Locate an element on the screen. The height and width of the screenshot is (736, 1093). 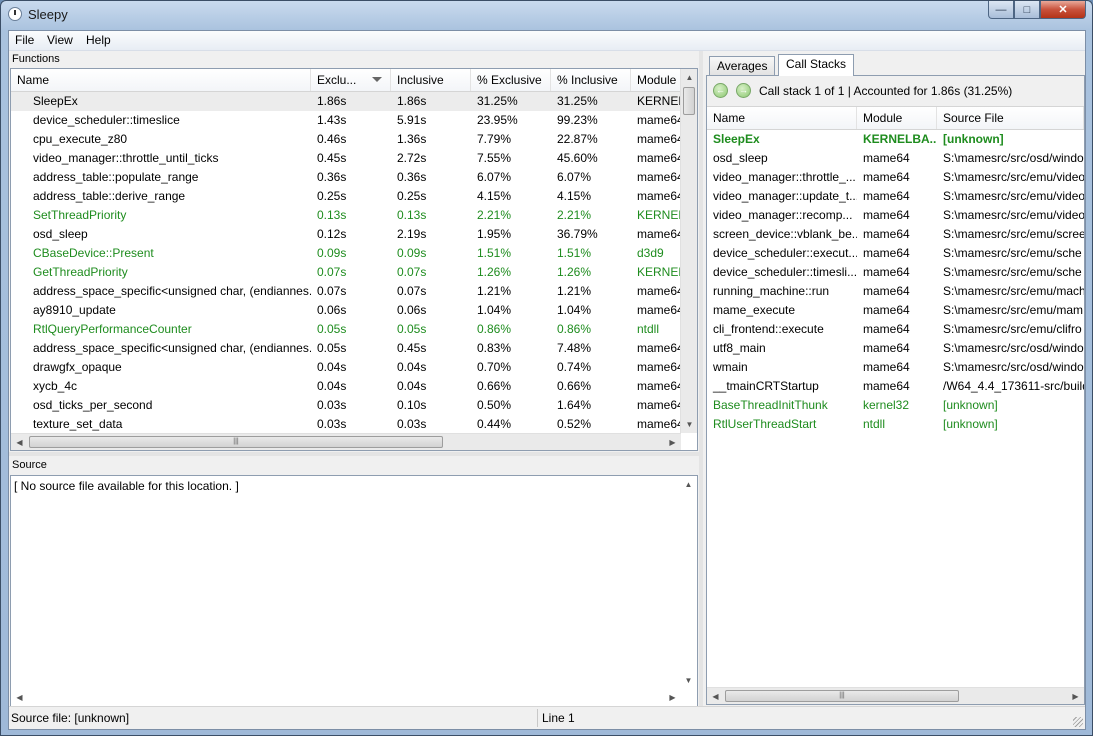
col-pct-exclusive: % Exclusive is located at coordinates (511, 80).